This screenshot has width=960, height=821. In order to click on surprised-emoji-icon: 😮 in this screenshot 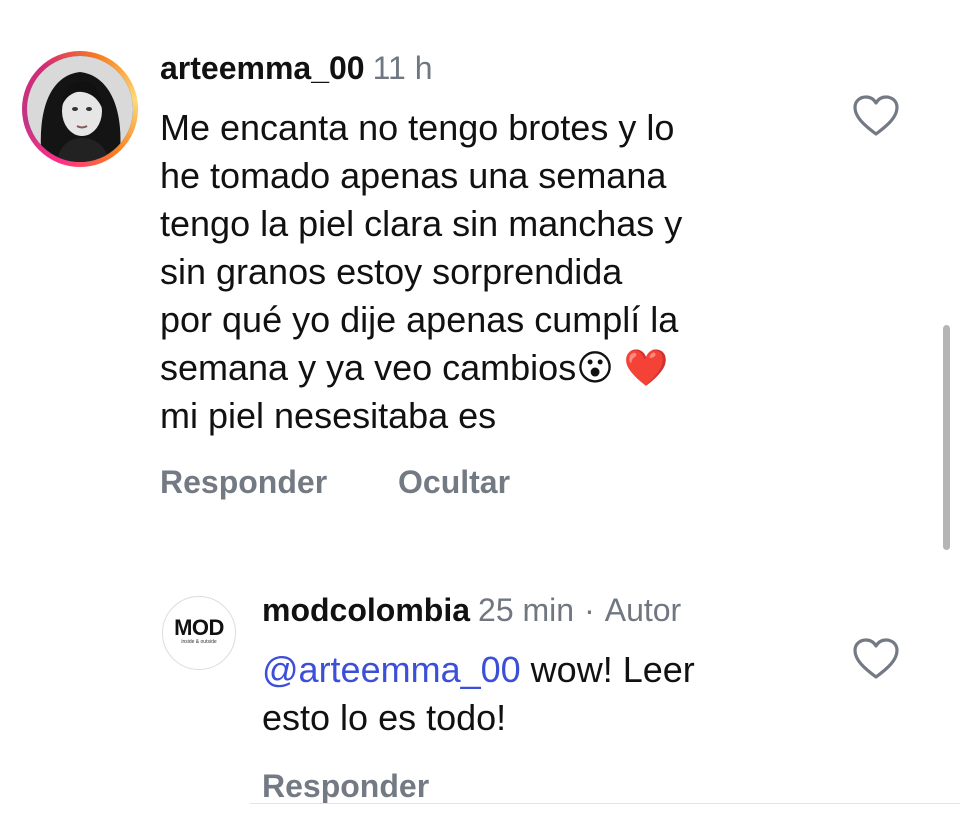, I will do `click(595, 367)`.